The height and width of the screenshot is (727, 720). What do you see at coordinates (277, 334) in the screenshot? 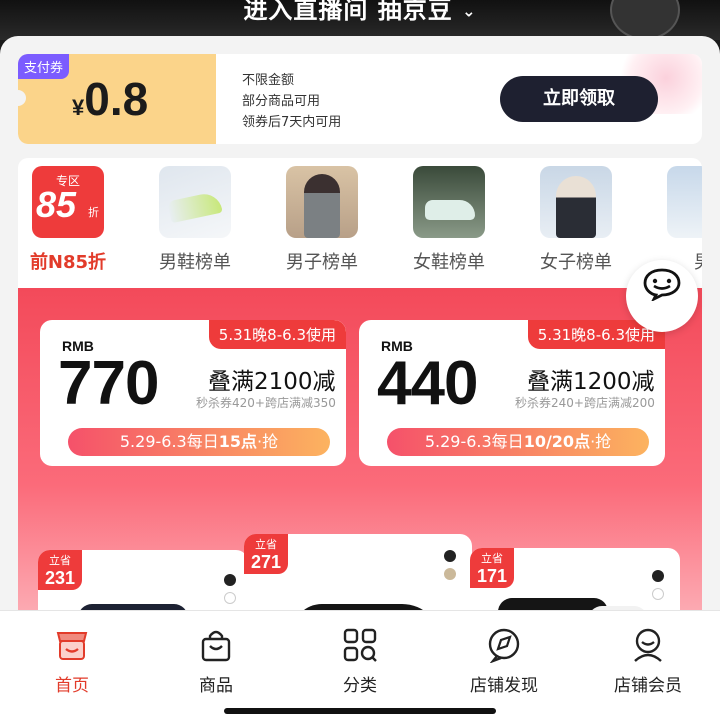
I see `deal-date-badge: 5.31晚8-6.3使用` at bounding box center [277, 334].